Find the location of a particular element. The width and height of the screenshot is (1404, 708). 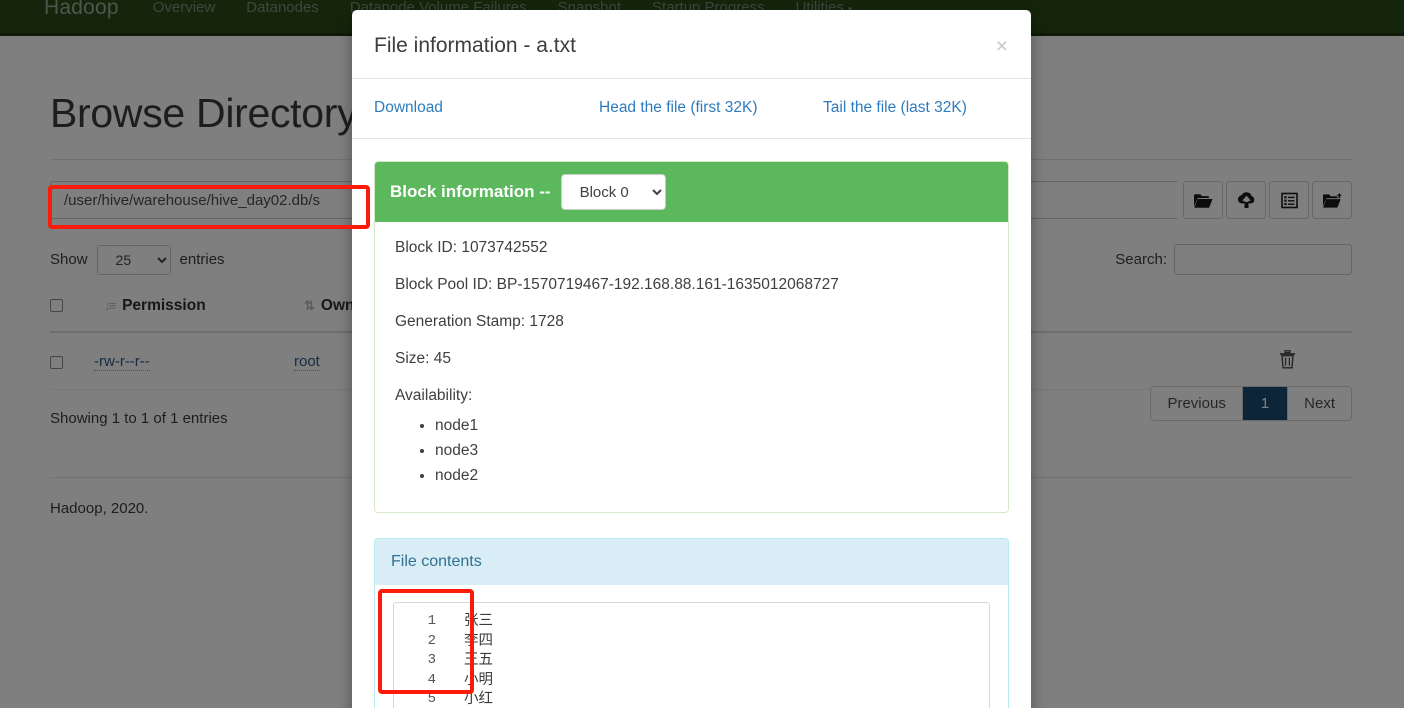

head-file-link-wrap: Head the file (first 32K) is located at coordinates (711, 108).